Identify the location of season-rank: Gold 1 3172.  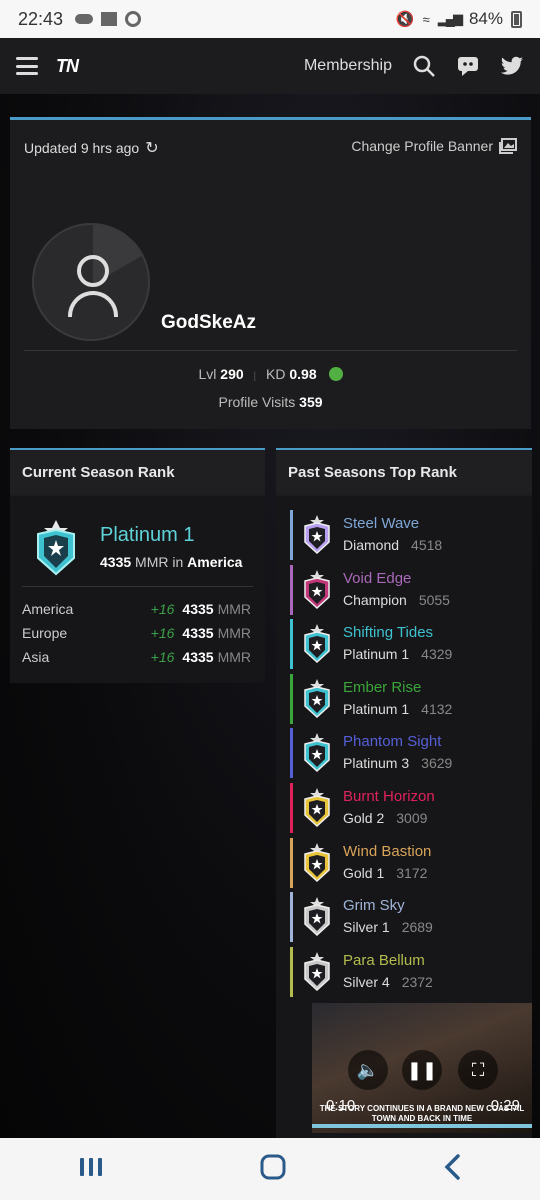
(385, 873).